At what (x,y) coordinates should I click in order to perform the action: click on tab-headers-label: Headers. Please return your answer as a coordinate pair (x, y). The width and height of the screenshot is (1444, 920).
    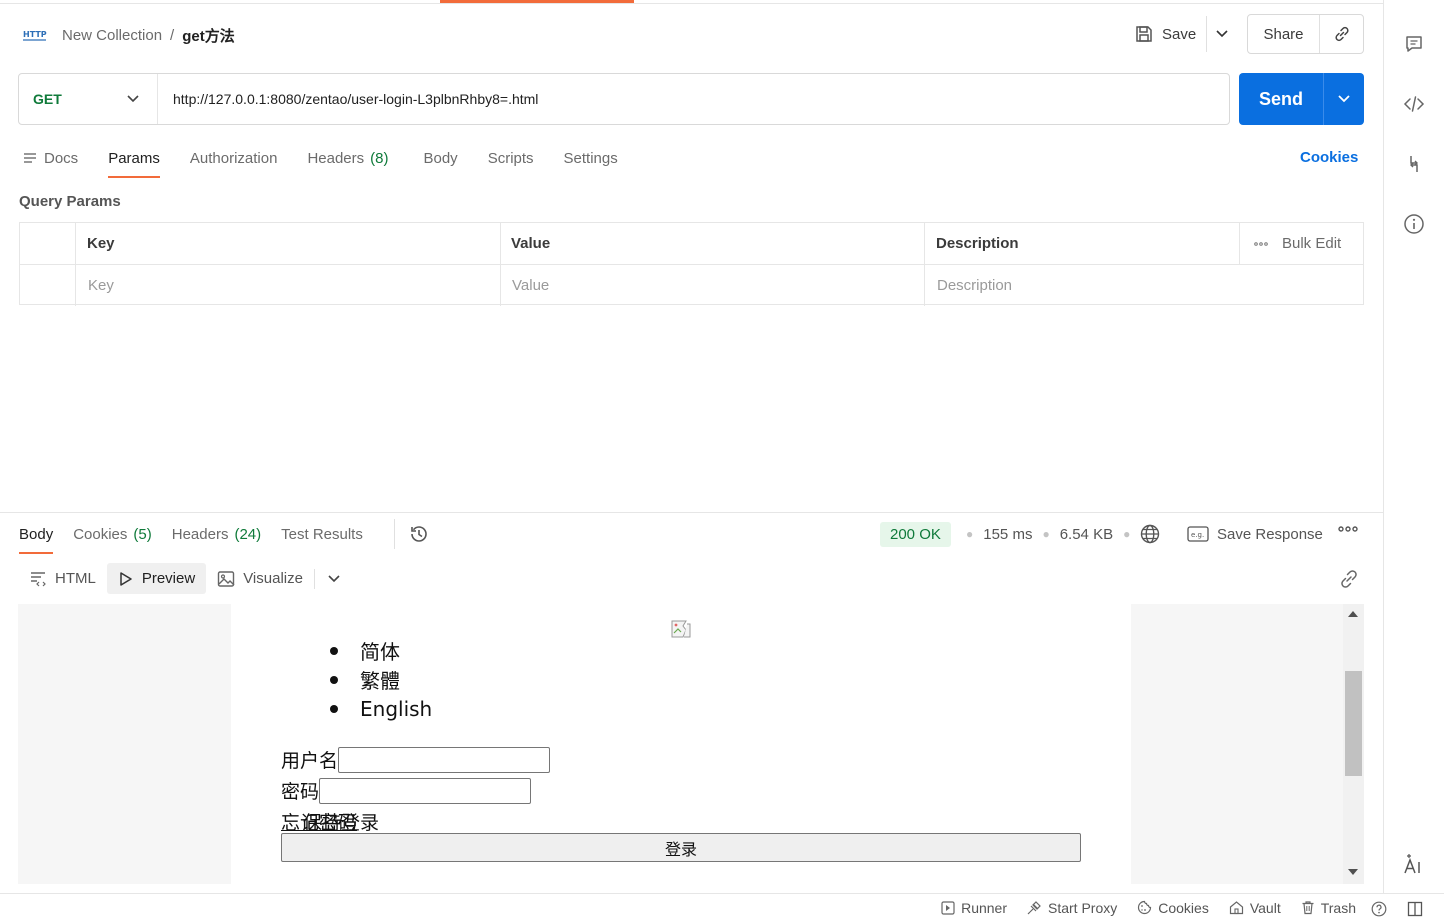
    Looking at the image, I should click on (336, 158).